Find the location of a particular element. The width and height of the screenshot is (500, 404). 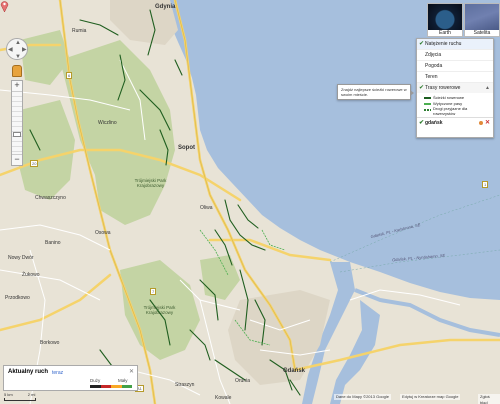

pan-left-icon: ◀ is located at coordinates (10, 50).